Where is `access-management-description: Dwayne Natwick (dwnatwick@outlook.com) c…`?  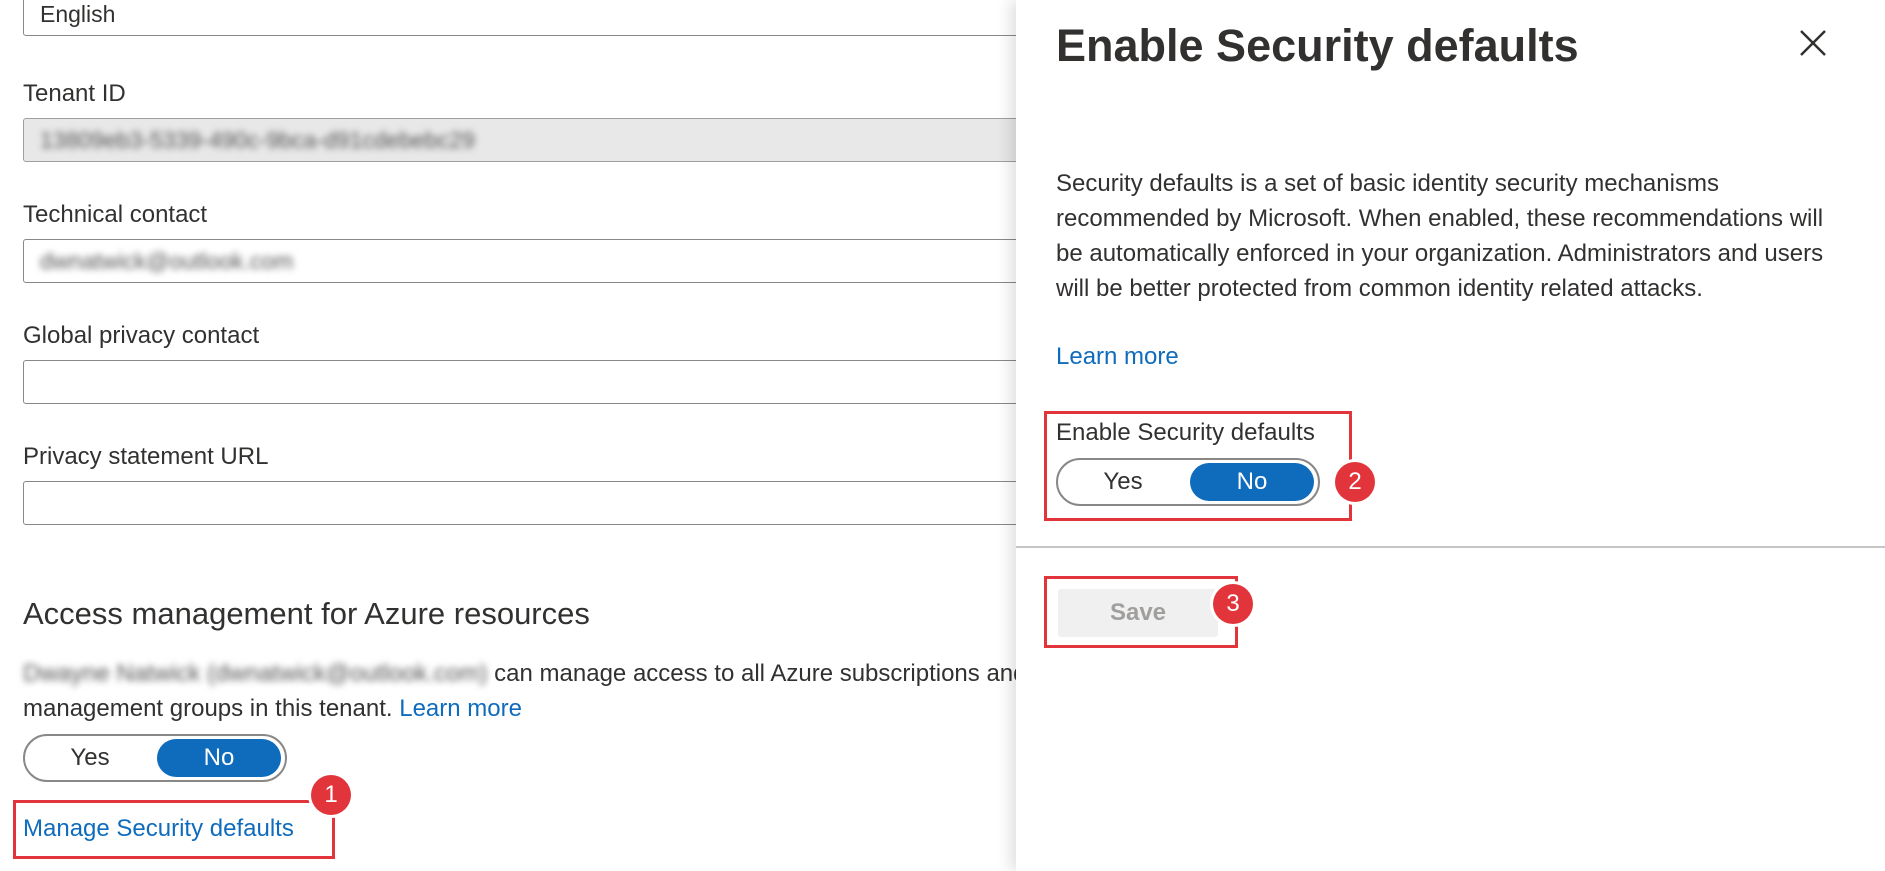
access-management-description: Dwayne Natwick (dwnatwick@outlook.com) c… is located at coordinates (519, 691).